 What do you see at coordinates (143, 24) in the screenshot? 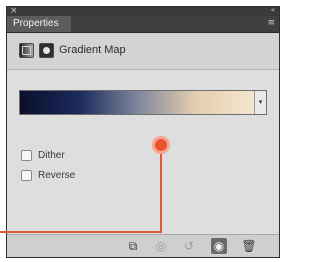
I see `panel-tab-bar: Properties ≡` at bounding box center [143, 24].